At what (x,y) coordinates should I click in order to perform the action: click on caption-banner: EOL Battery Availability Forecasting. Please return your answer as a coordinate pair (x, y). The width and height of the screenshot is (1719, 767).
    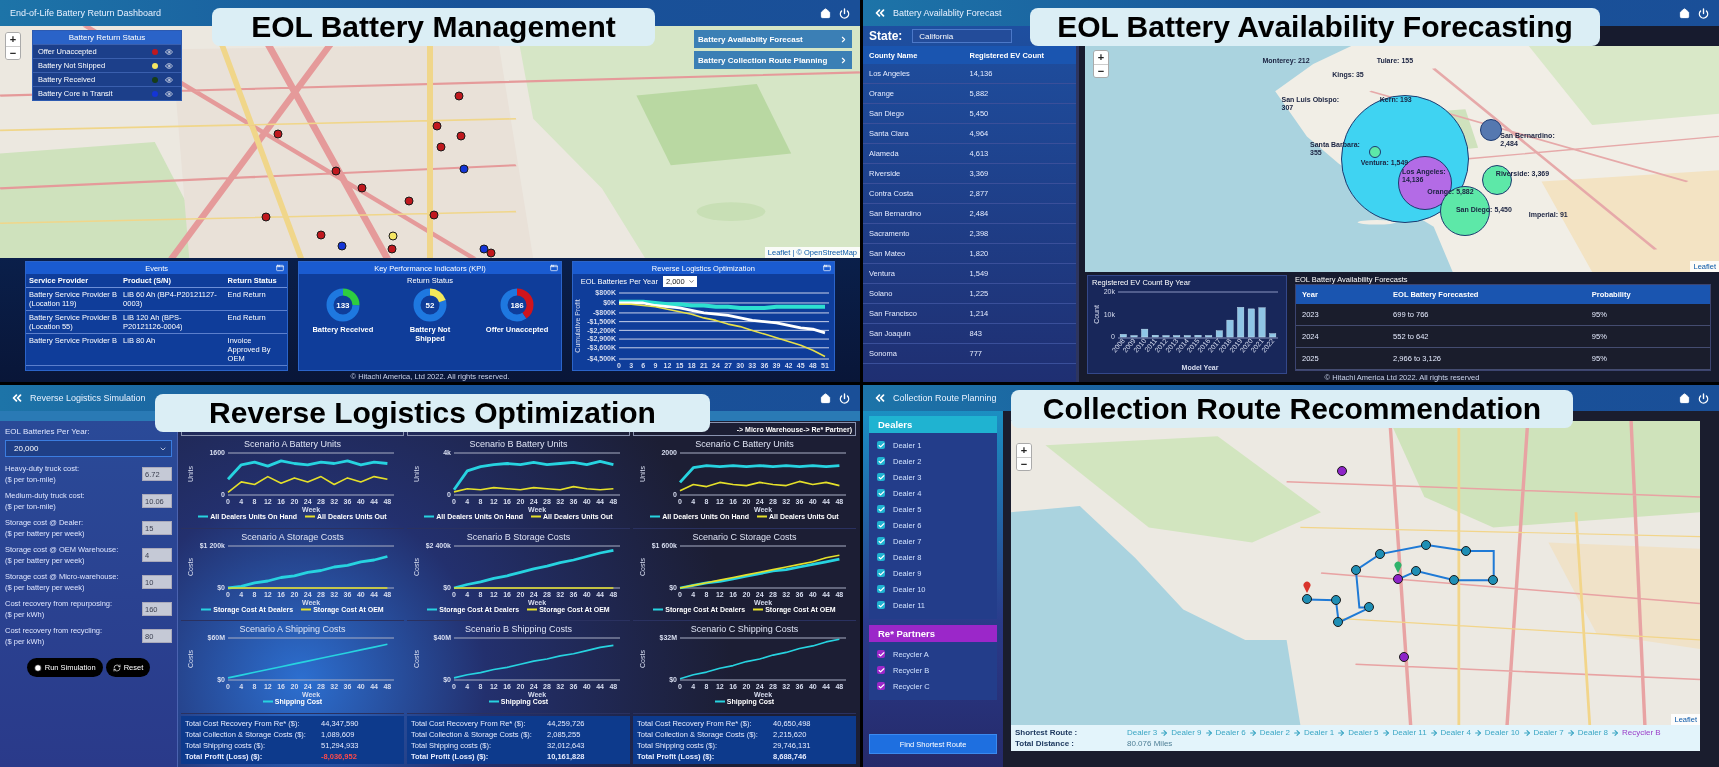
    Looking at the image, I should click on (1315, 27).